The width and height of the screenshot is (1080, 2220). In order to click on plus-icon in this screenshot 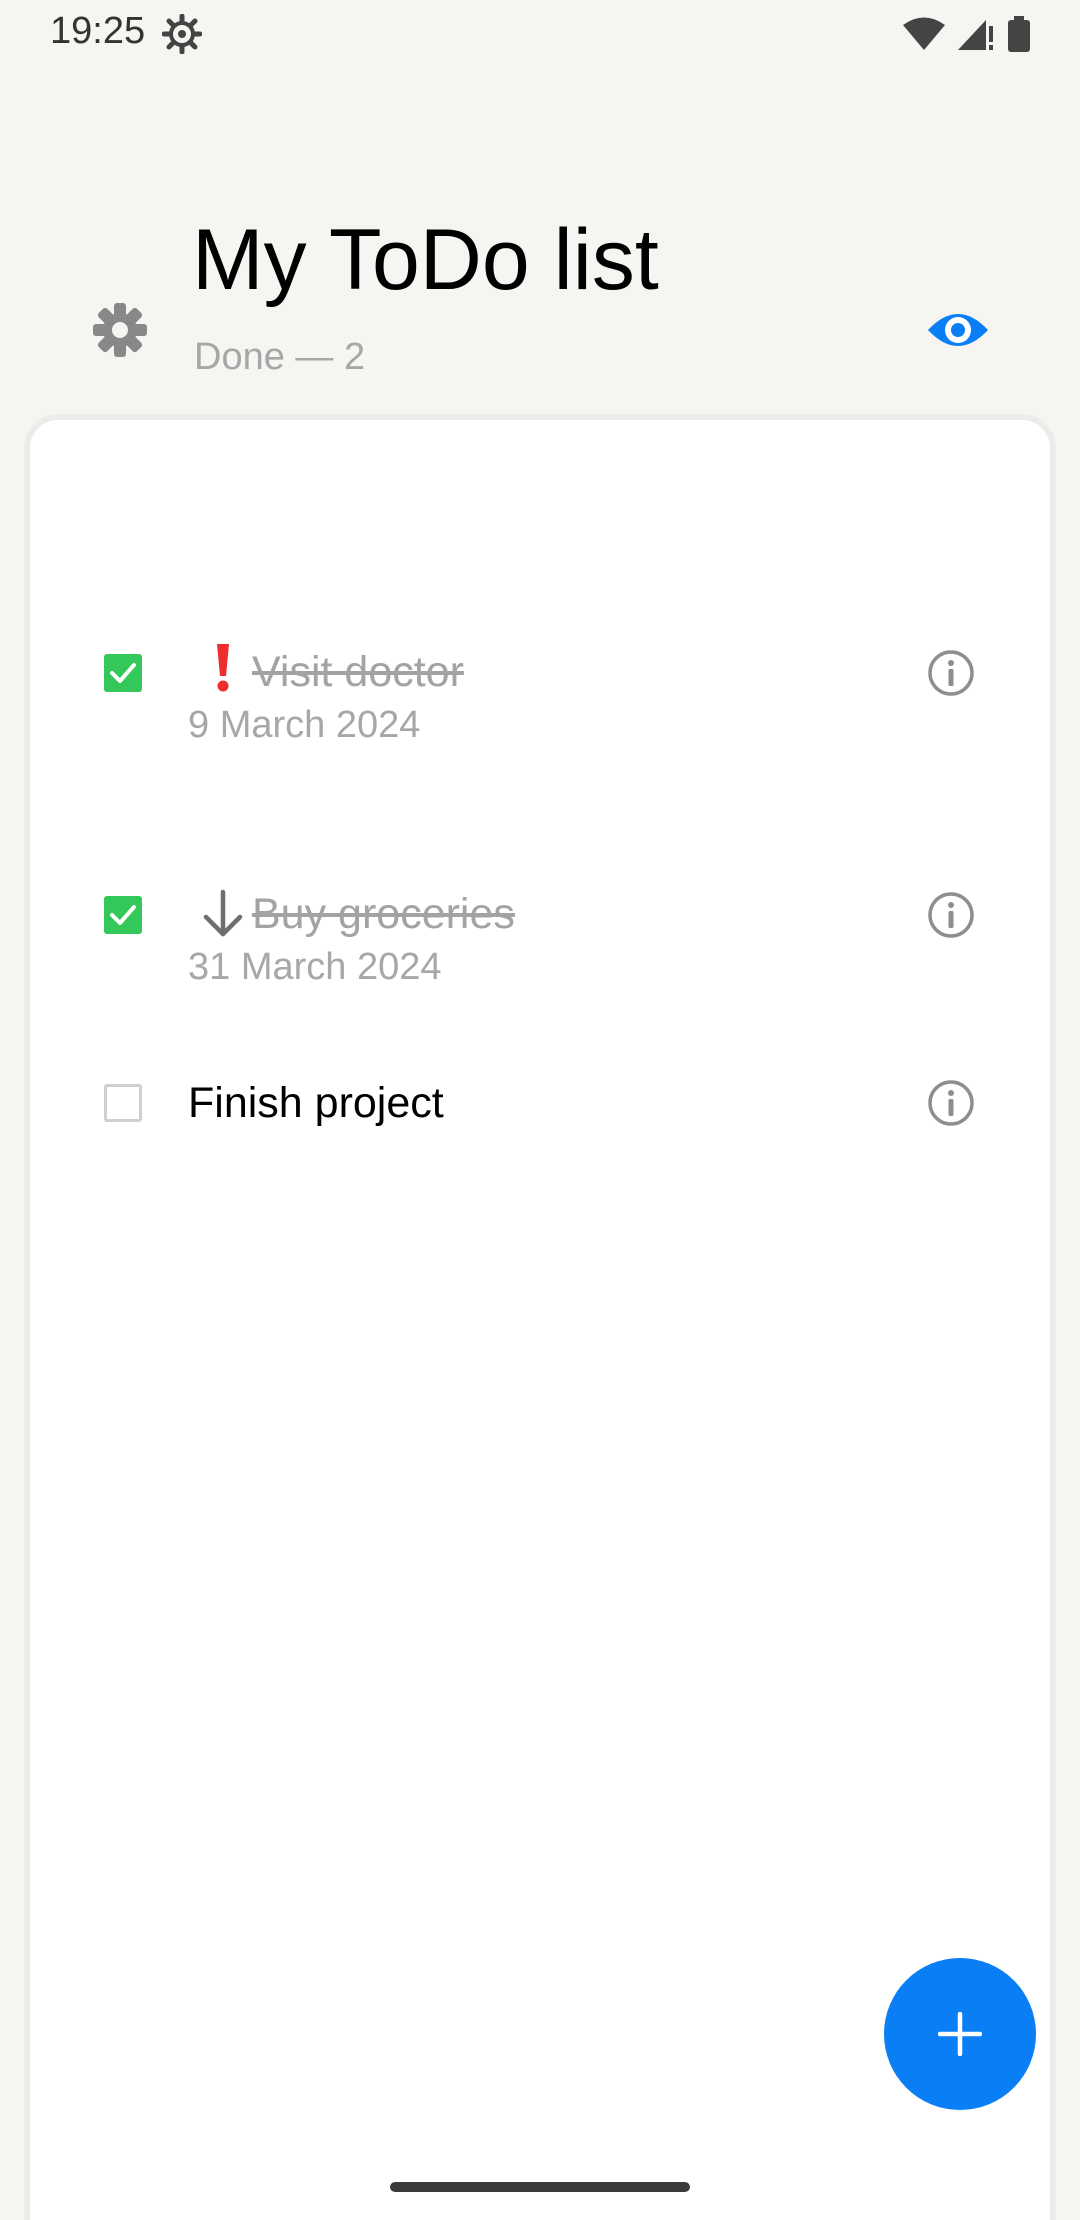, I will do `click(960, 2034)`.